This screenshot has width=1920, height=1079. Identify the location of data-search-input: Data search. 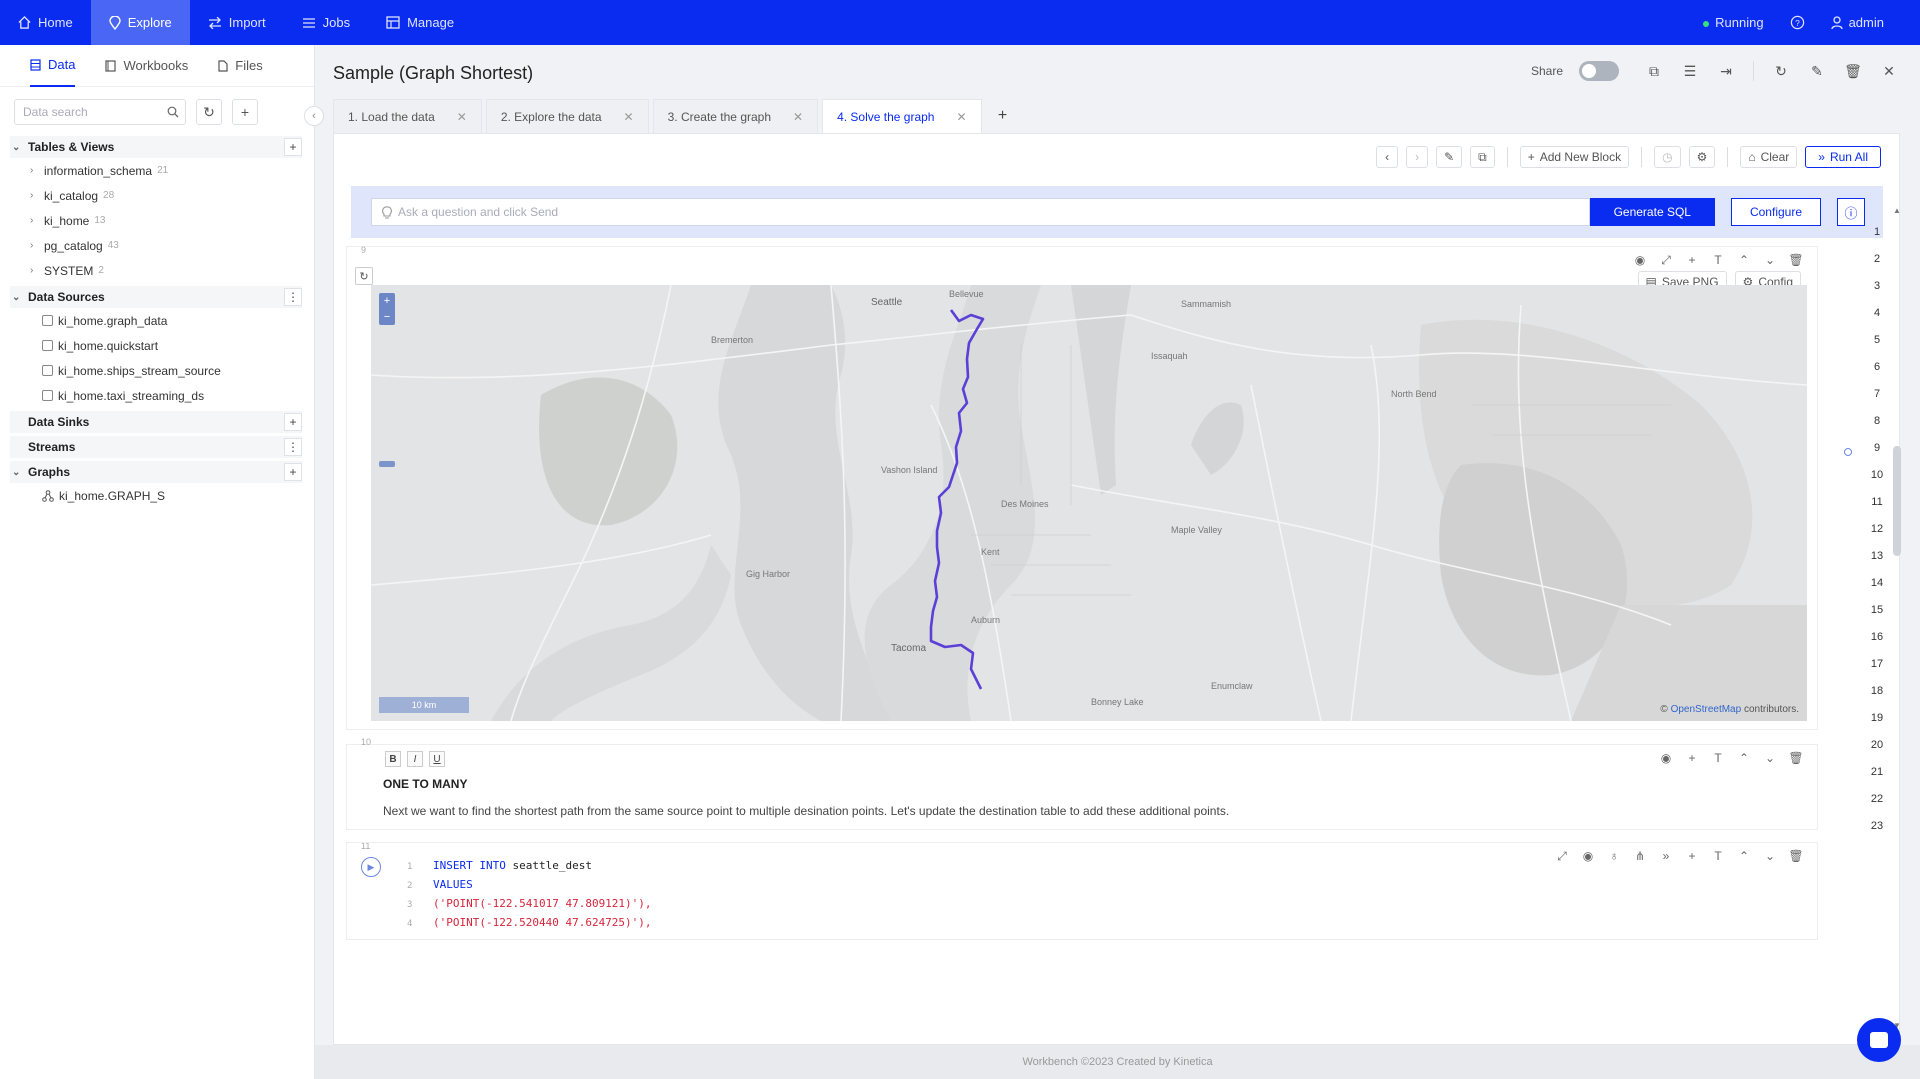
(100, 112).